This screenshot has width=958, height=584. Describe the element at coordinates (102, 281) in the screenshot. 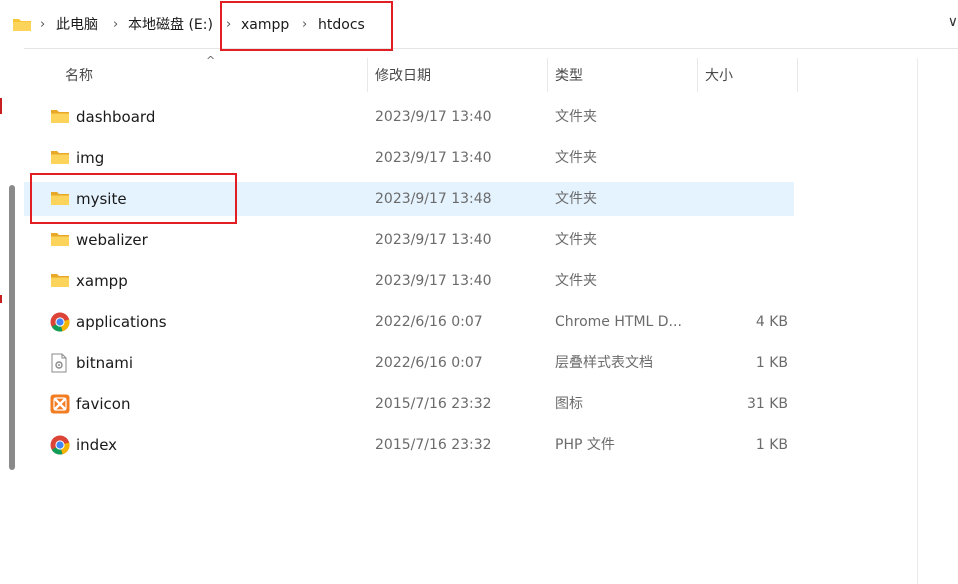

I see `file-name: xampp` at that location.